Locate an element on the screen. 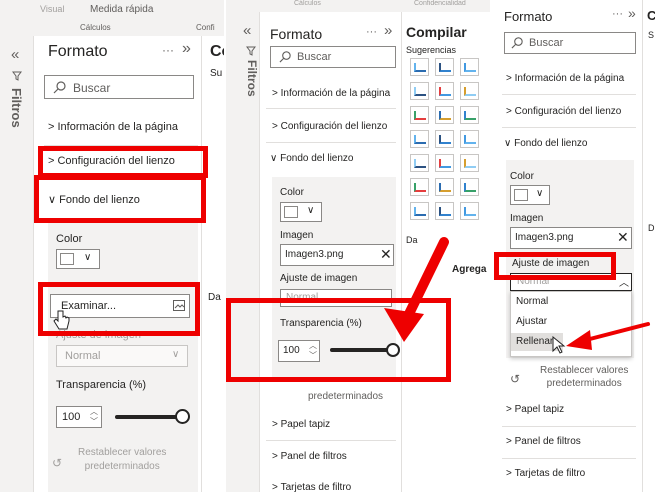 The width and height of the screenshot is (655, 492). color-swatch is located at coordinates (521, 195).